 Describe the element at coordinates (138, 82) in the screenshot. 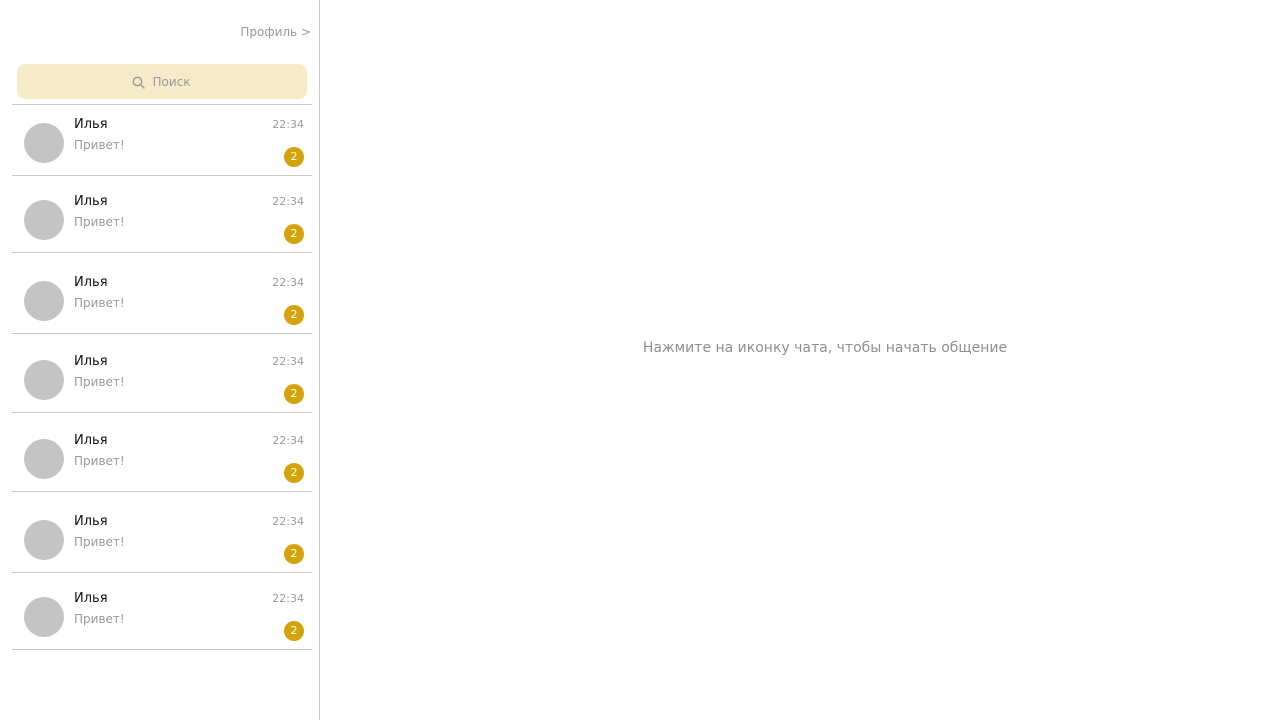

I see `search-icon` at that location.